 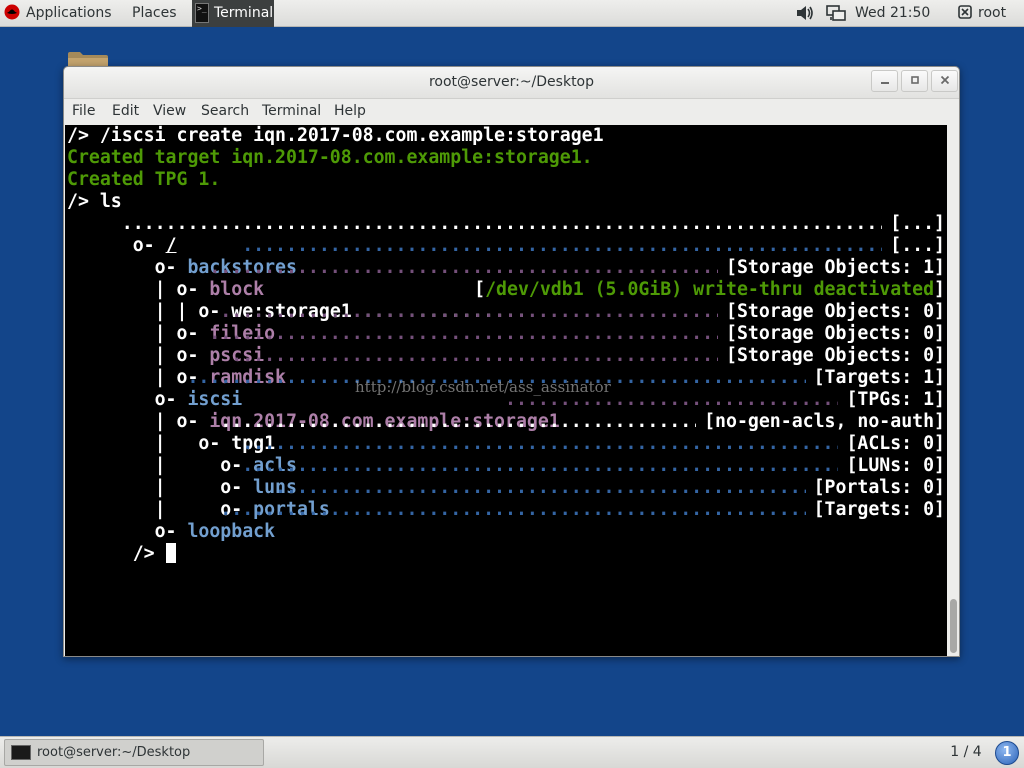 What do you see at coordinates (895, 399) in the screenshot?
I see `tree-node-status: [TPGs: 1]` at bounding box center [895, 399].